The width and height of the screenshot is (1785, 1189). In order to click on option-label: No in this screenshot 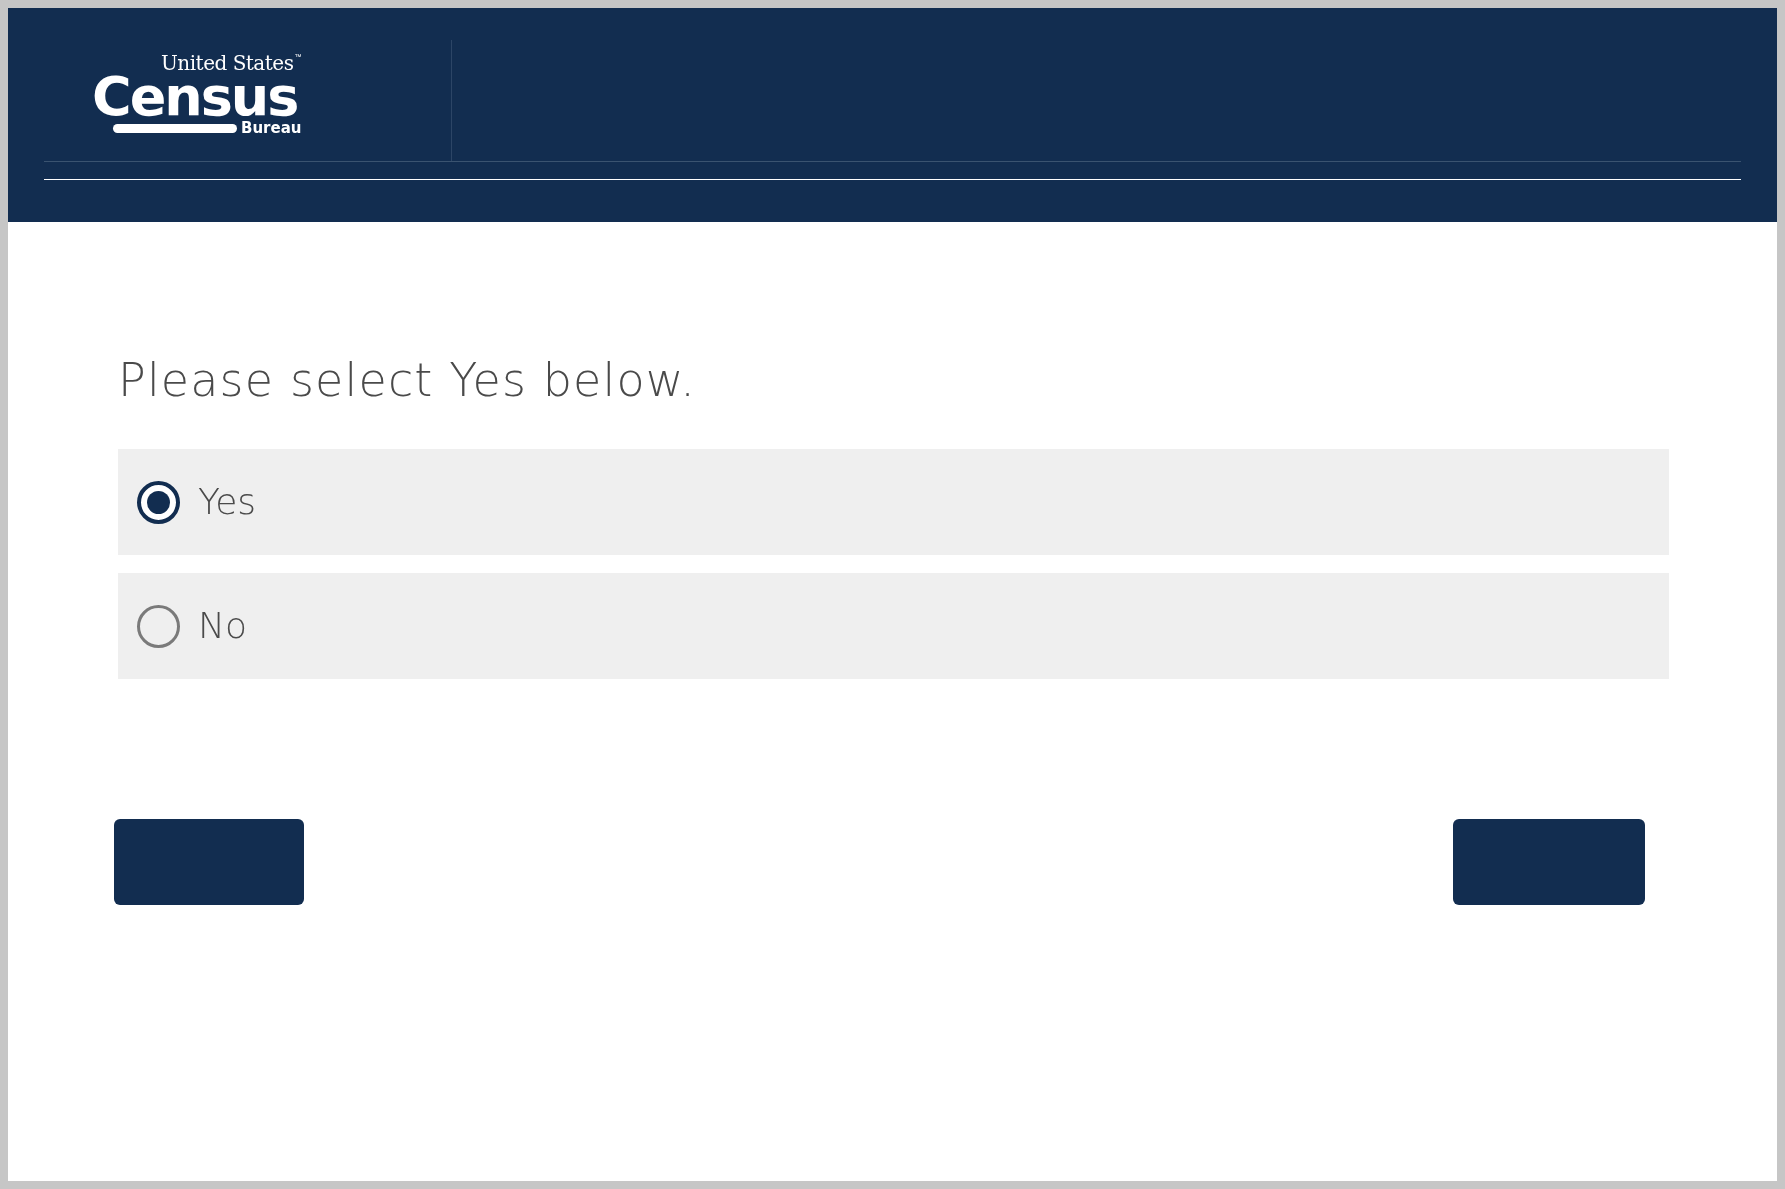, I will do `click(222, 626)`.